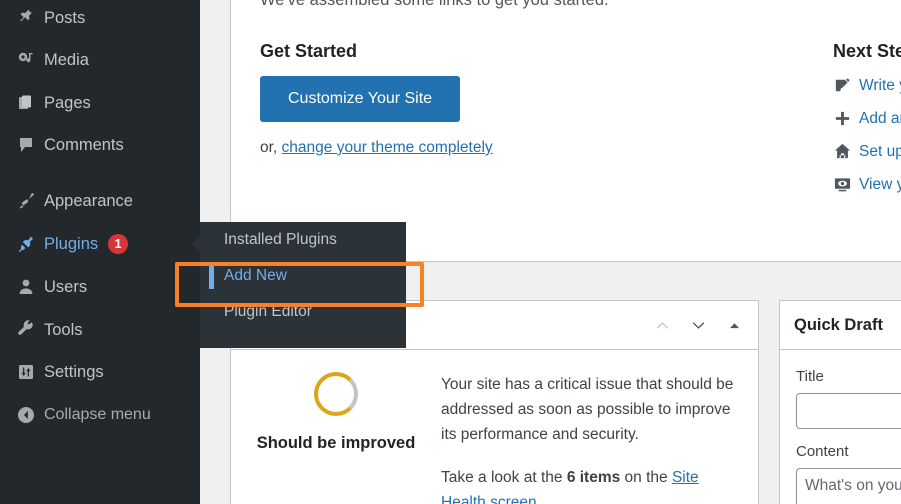  I want to click on sidebar-item-users: Users, so click(100, 287).